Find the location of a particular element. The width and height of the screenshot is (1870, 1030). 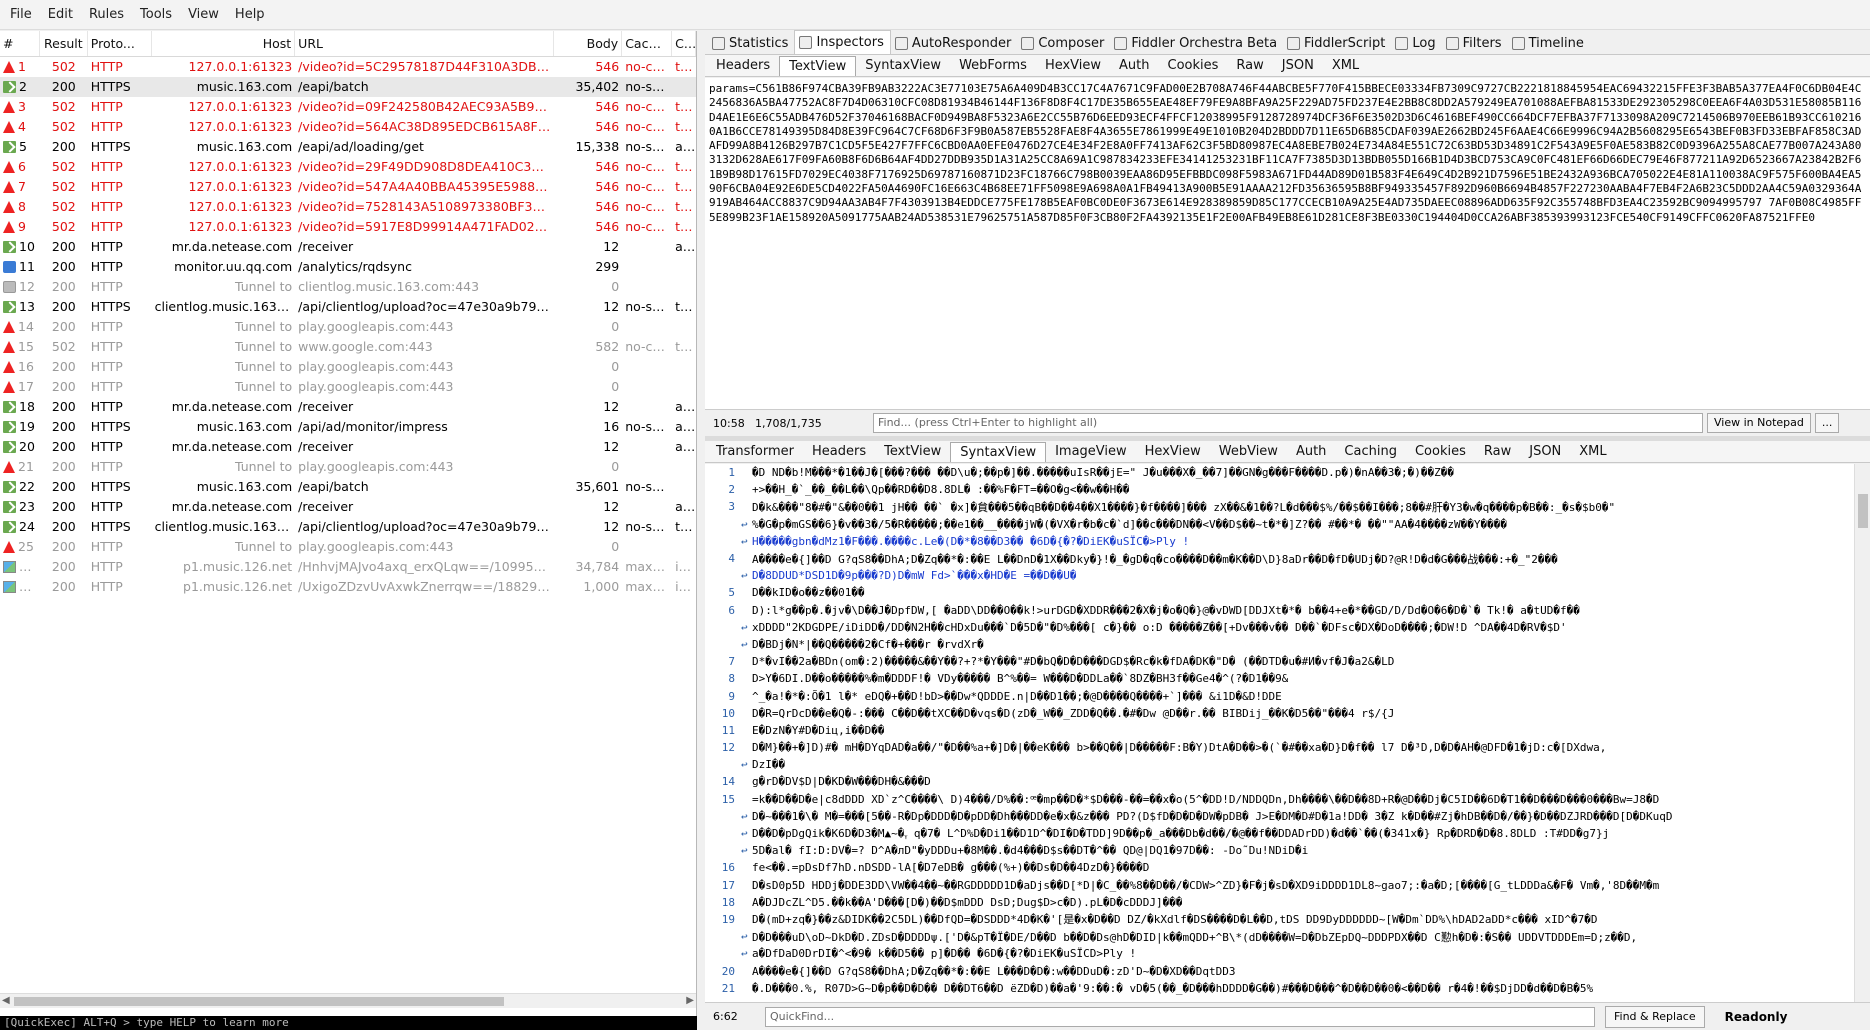

response-tab-transformer: Transformer is located at coordinates (755, 452).